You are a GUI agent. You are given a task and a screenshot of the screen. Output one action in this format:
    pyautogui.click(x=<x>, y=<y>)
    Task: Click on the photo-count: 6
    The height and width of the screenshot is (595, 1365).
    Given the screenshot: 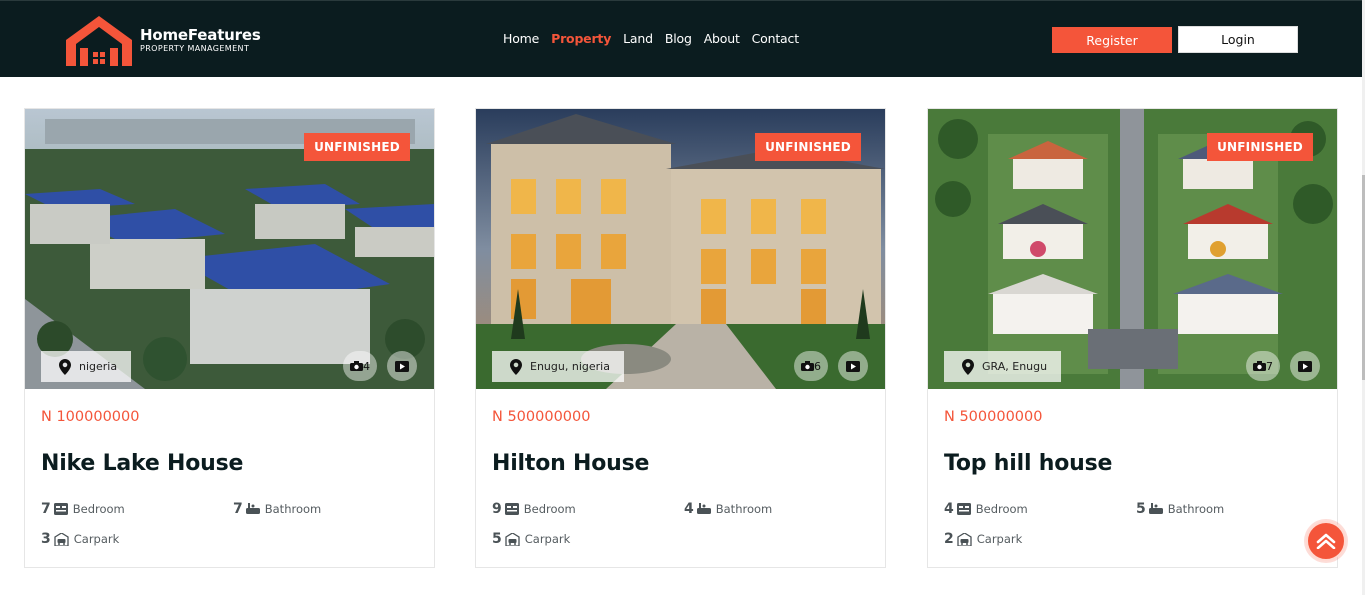 What is the action you would take?
    pyautogui.click(x=817, y=366)
    